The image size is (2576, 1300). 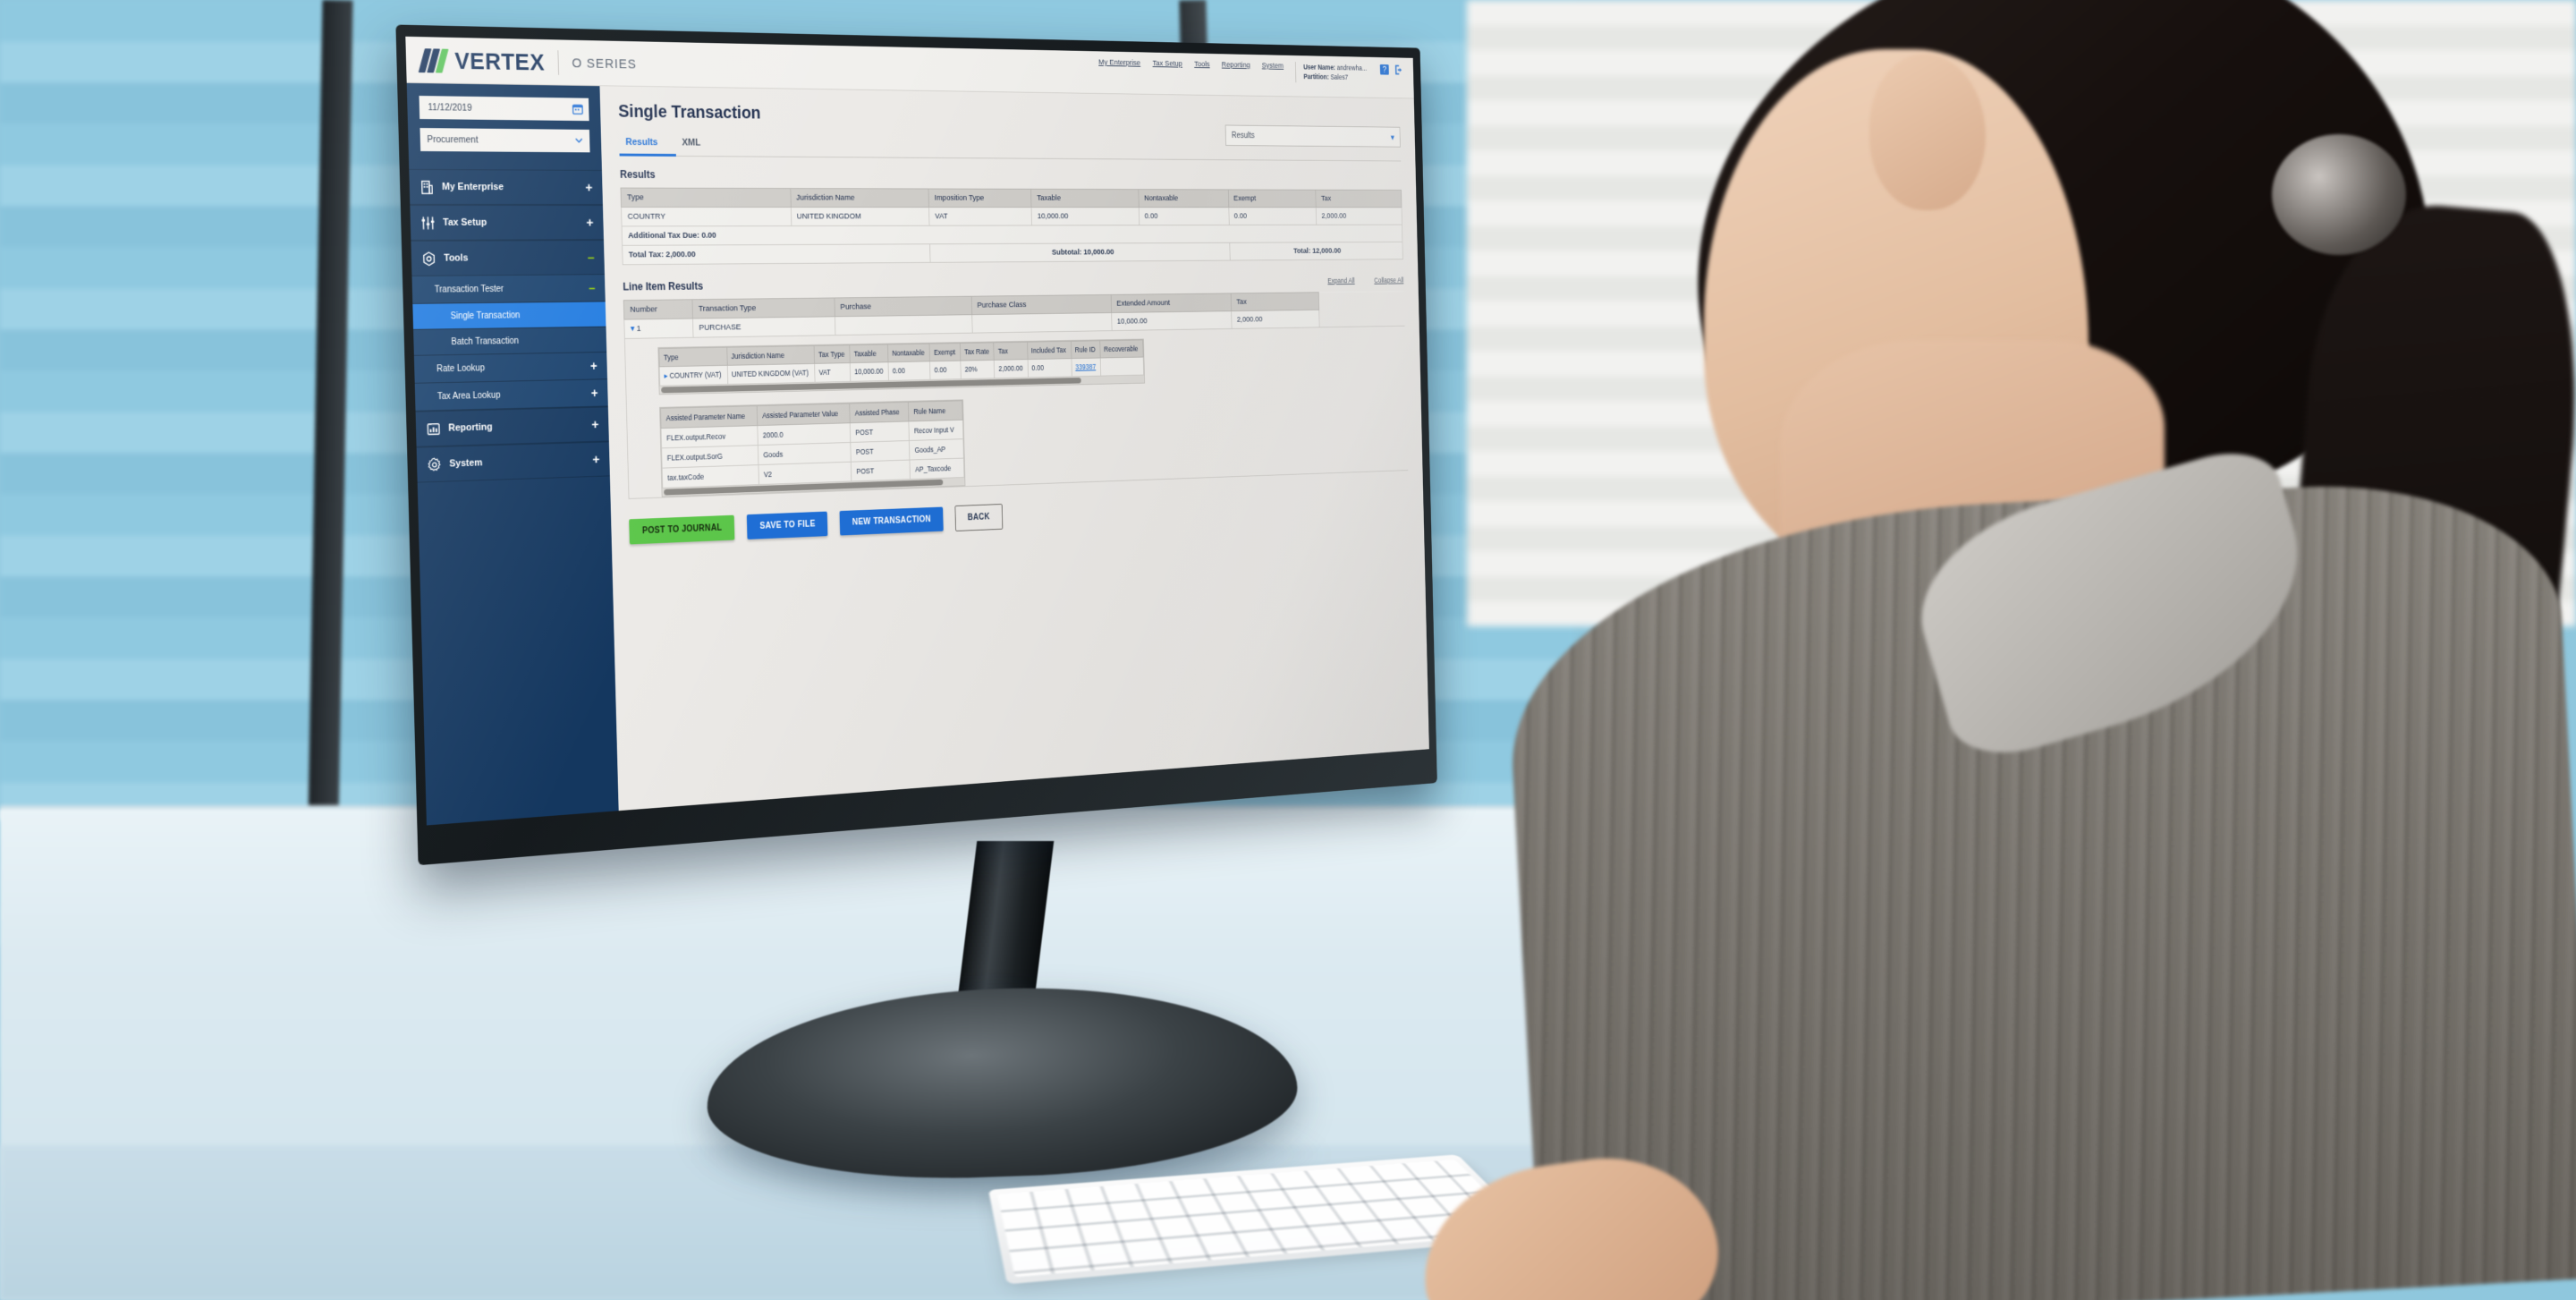 What do you see at coordinates (453, 140) in the screenshot?
I see `scope-select-value: Procurement` at bounding box center [453, 140].